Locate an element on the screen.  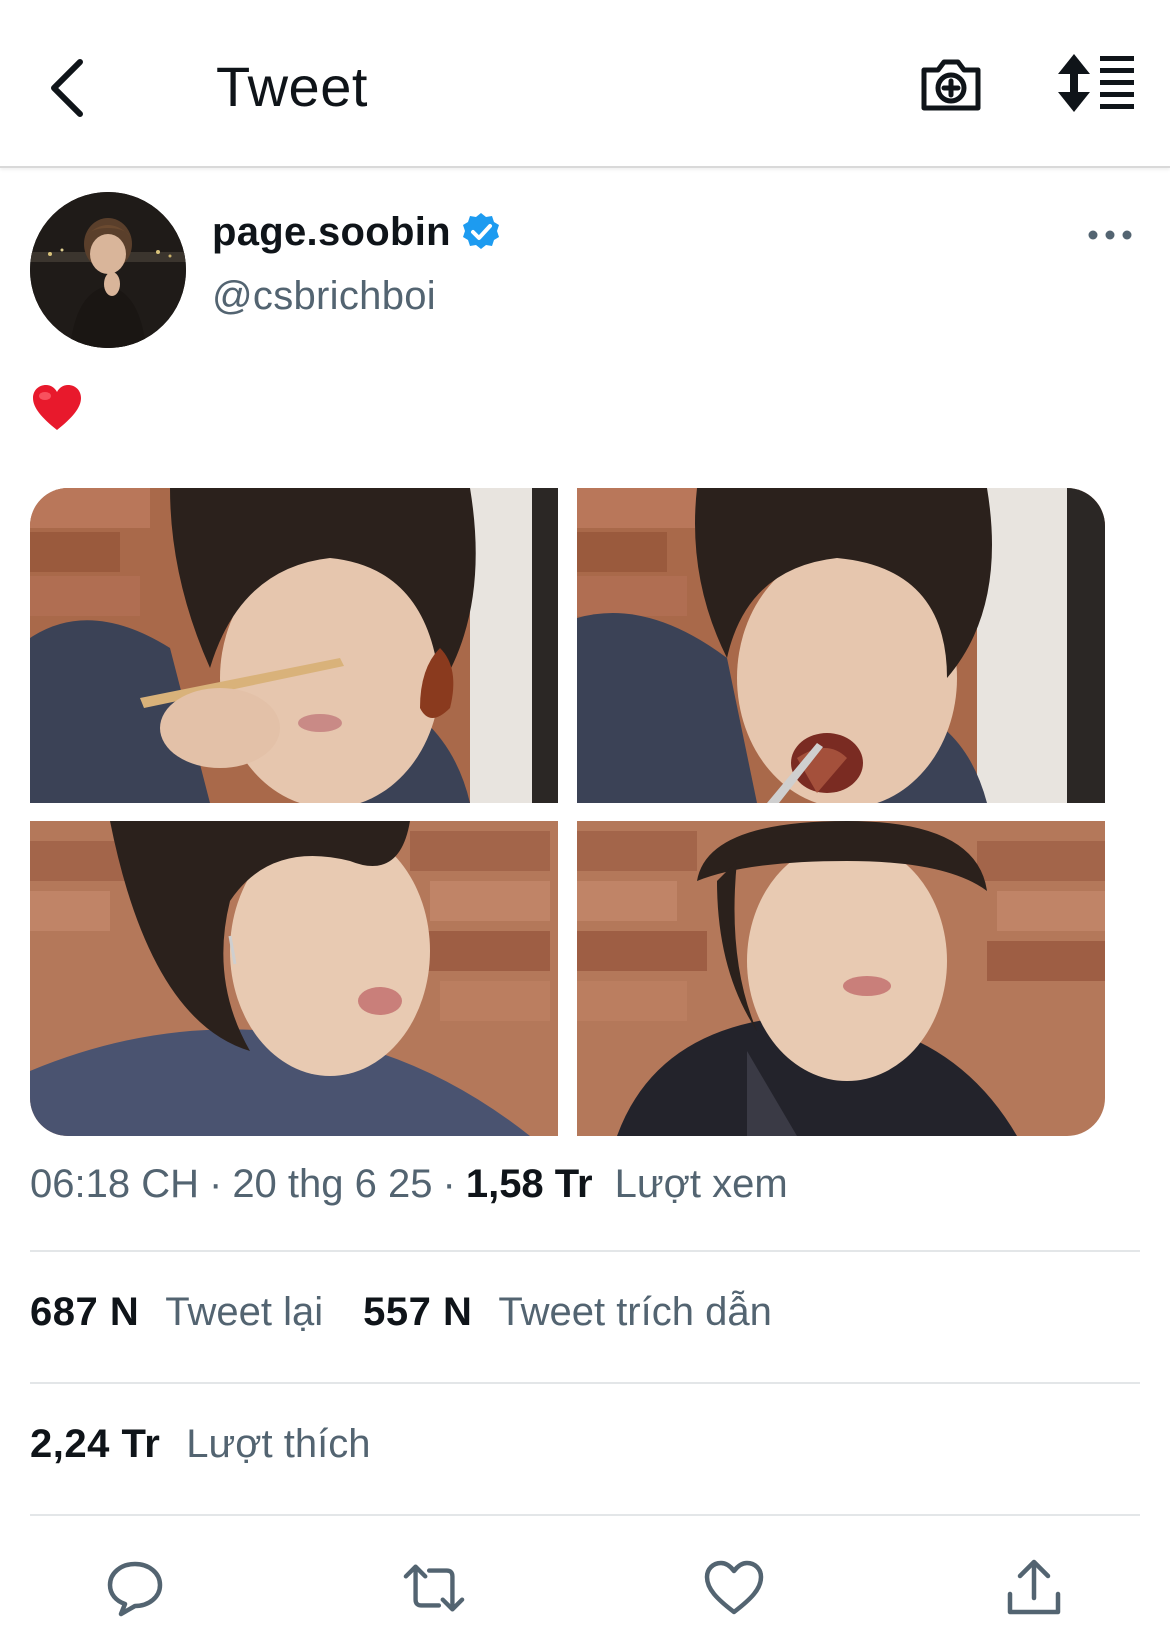
more-options-button is located at coordinates (1110, 235).